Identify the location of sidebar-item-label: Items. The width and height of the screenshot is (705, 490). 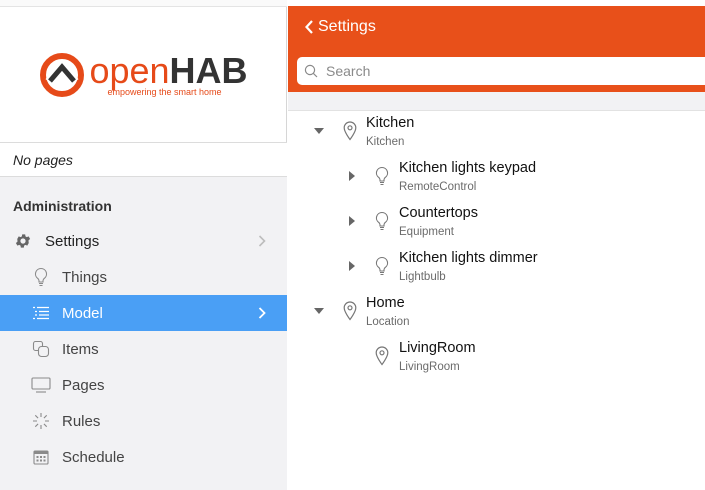
(80, 349).